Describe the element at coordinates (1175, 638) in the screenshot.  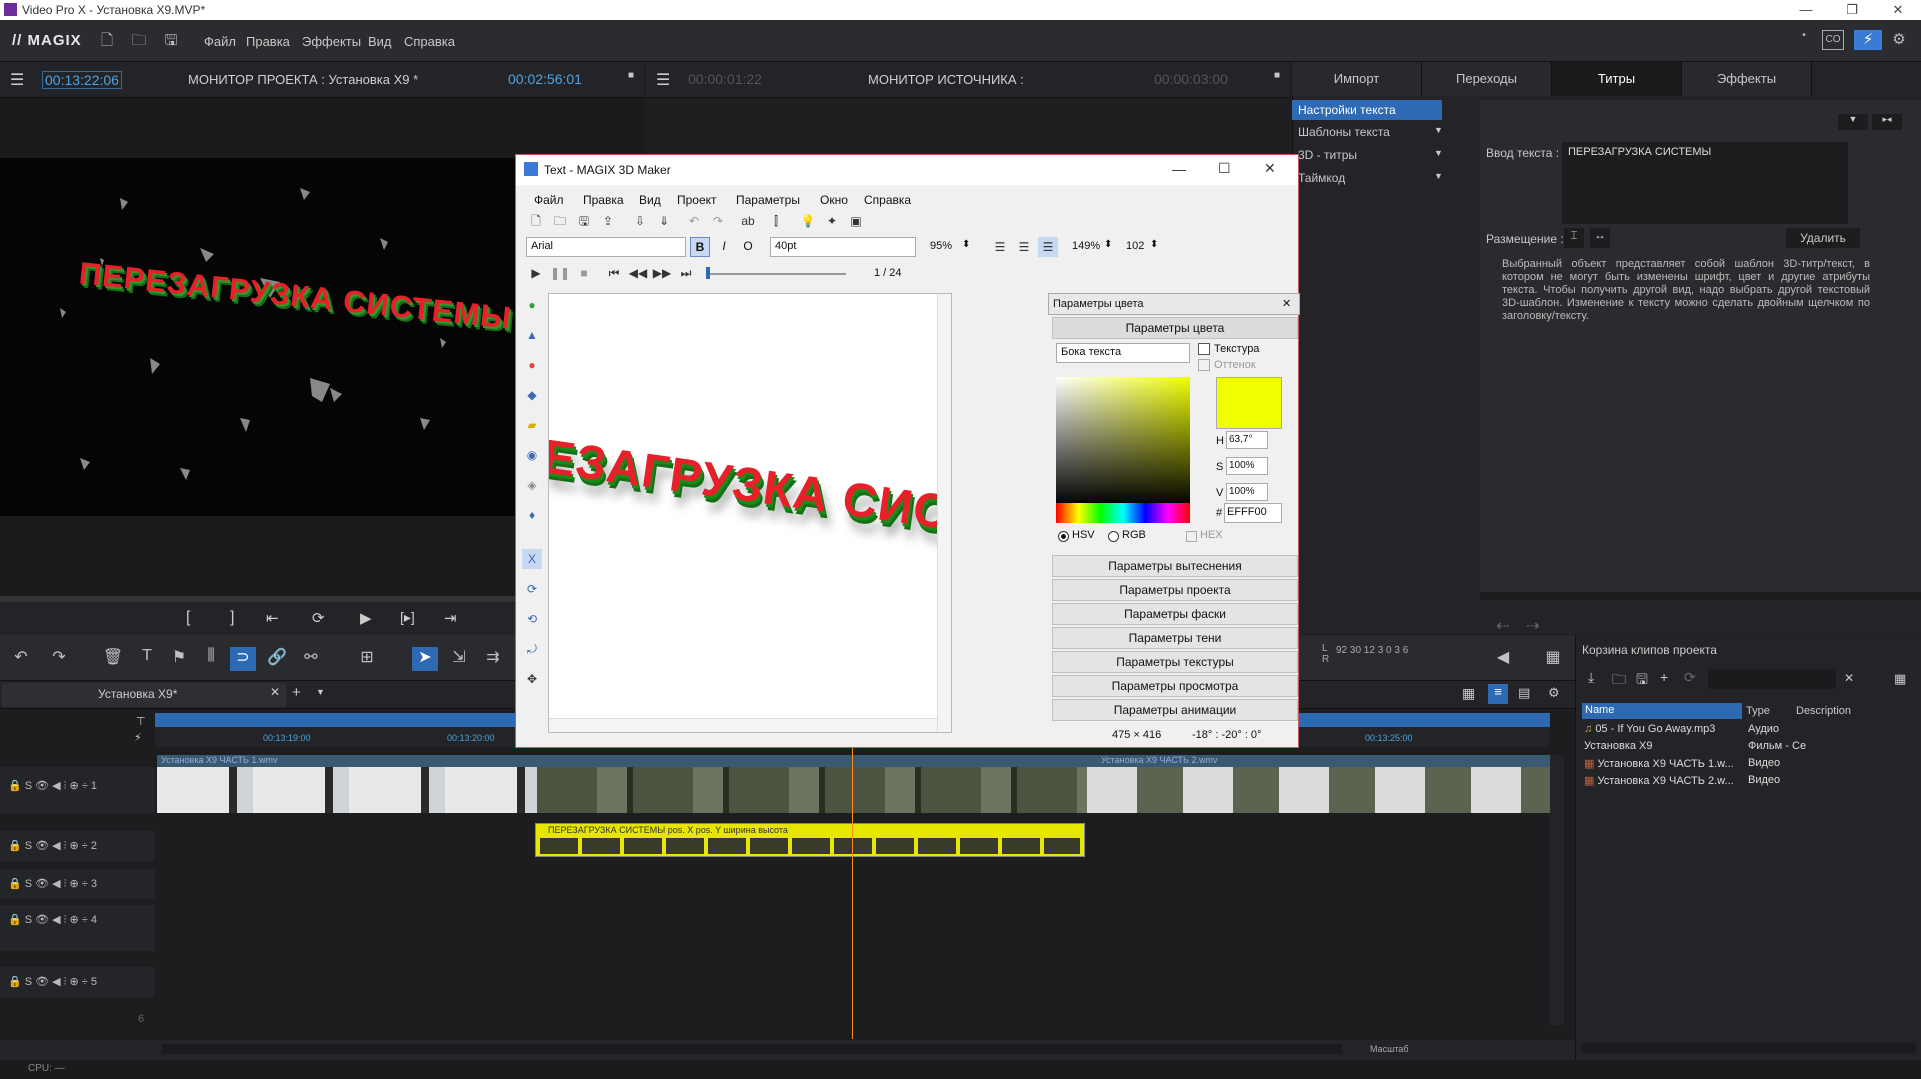
I see `section-shadow: Параметры тени` at that location.